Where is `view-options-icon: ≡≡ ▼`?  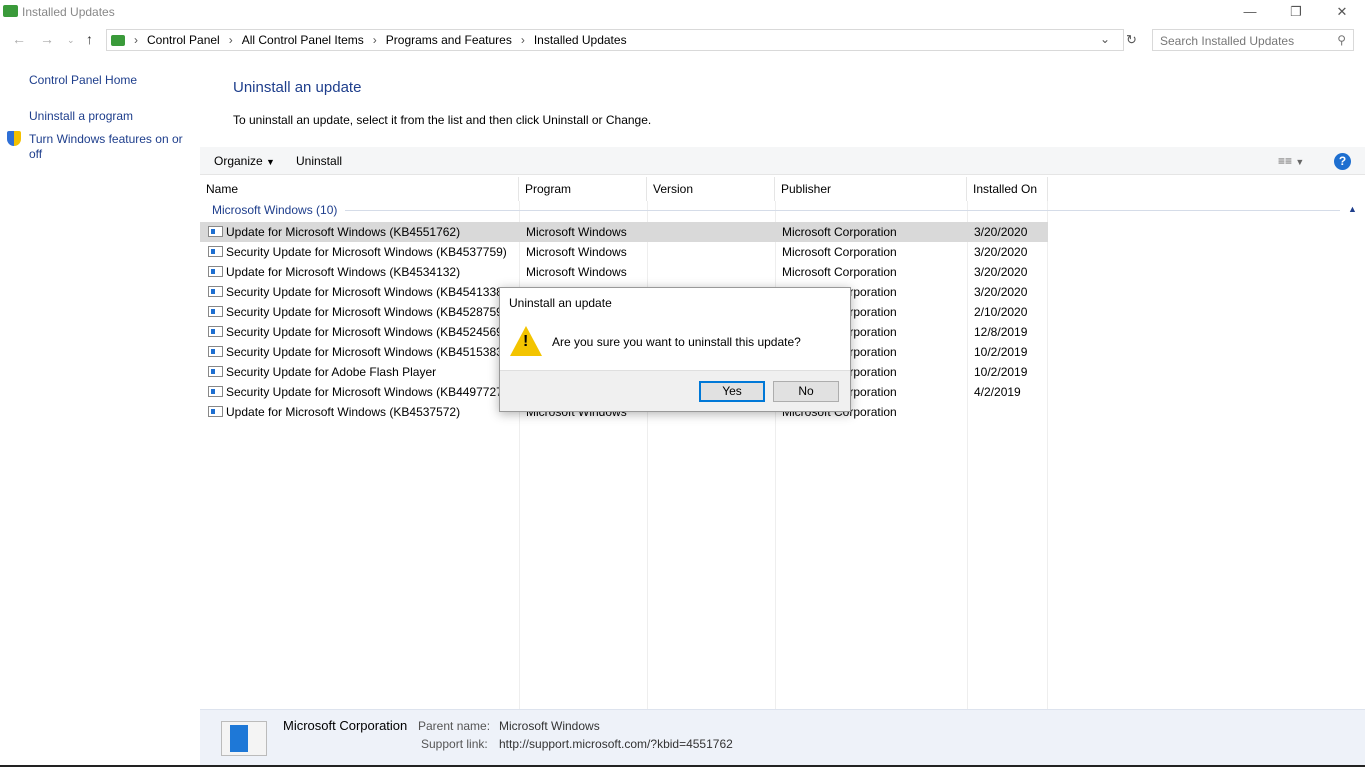 view-options-icon: ≡≡ ▼ is located at coordinates (1291, 161).